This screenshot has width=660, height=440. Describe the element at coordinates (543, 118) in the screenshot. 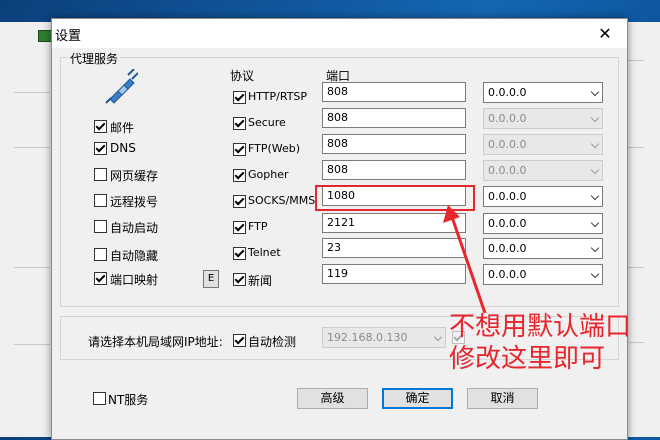

I see `secure-ip-select: 0.0.0.0` at that location.